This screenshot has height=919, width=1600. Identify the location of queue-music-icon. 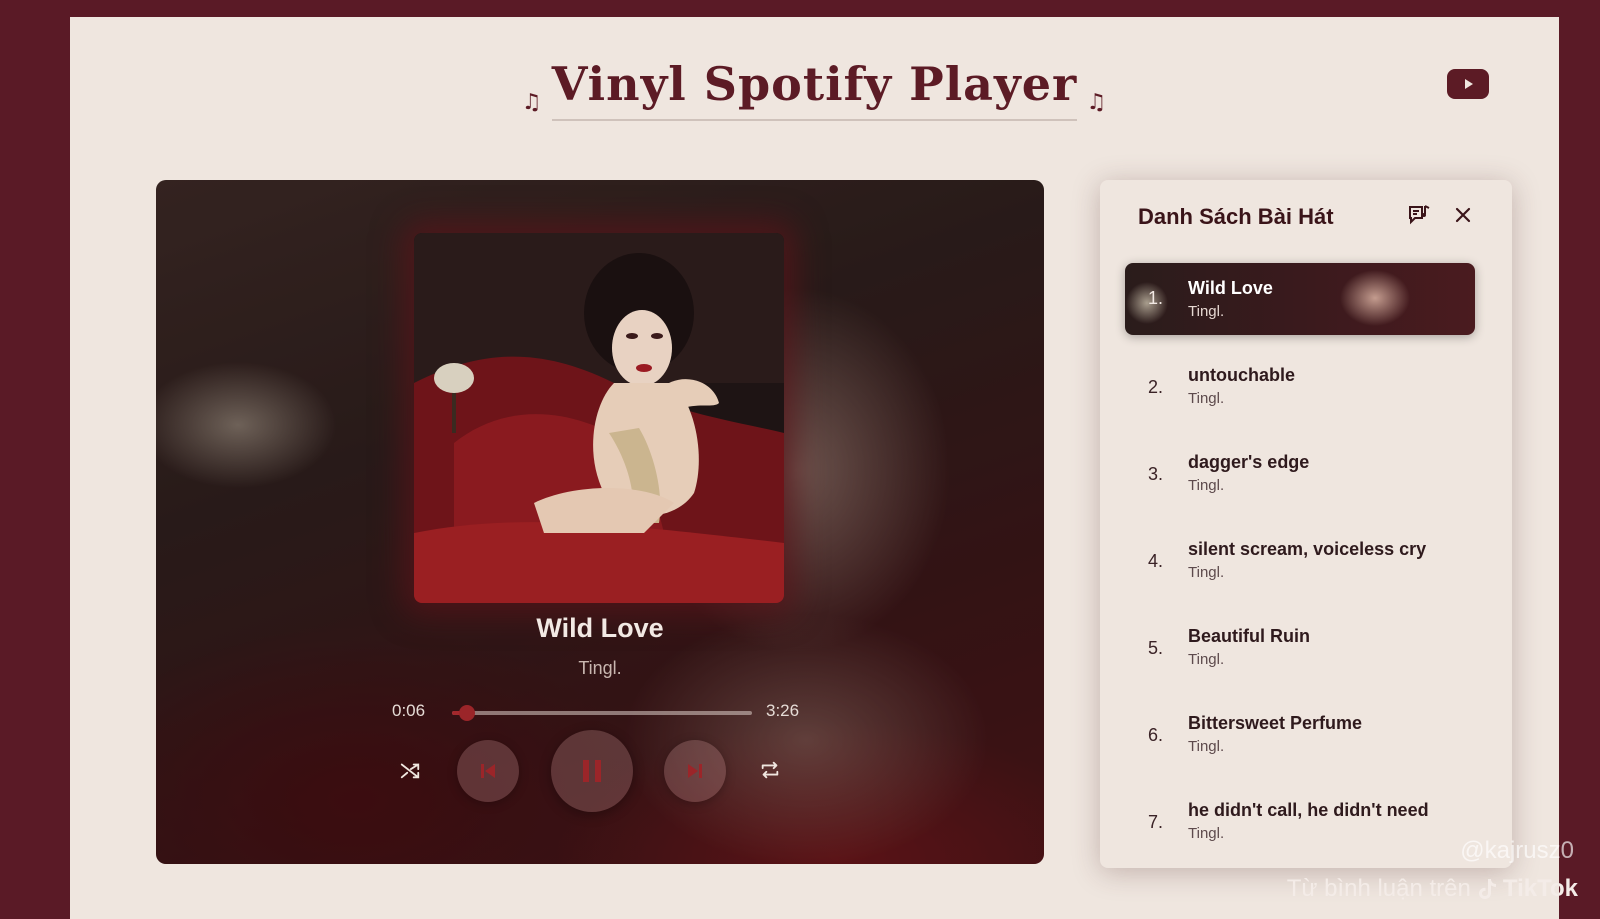
(1419, 215).